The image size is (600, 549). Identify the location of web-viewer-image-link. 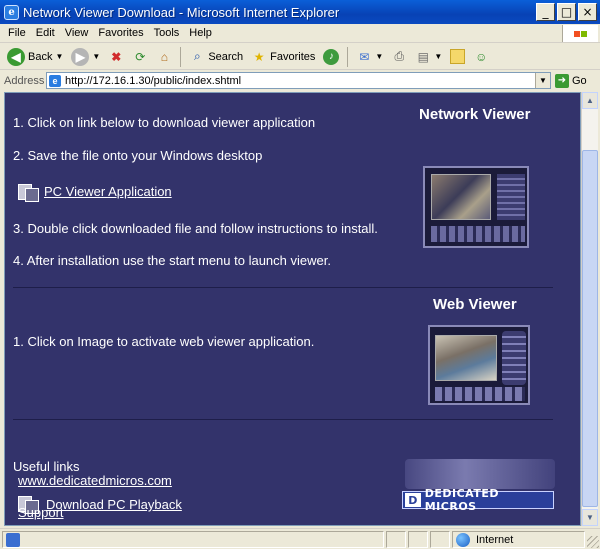
(479, 365).